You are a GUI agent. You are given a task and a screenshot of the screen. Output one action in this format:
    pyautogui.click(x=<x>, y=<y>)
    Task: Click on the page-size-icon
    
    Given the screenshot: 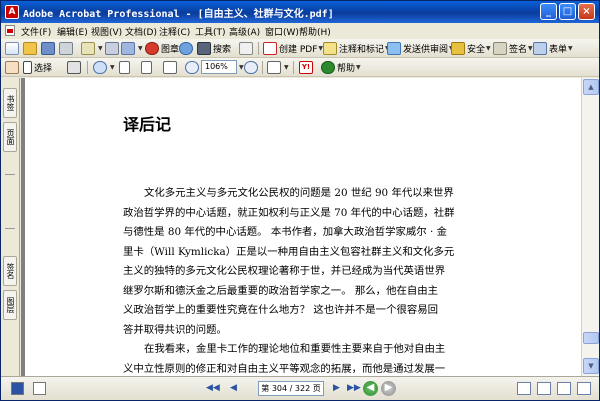 What is the action you would take?
    pyautogui.click(x=39, y=388)
    